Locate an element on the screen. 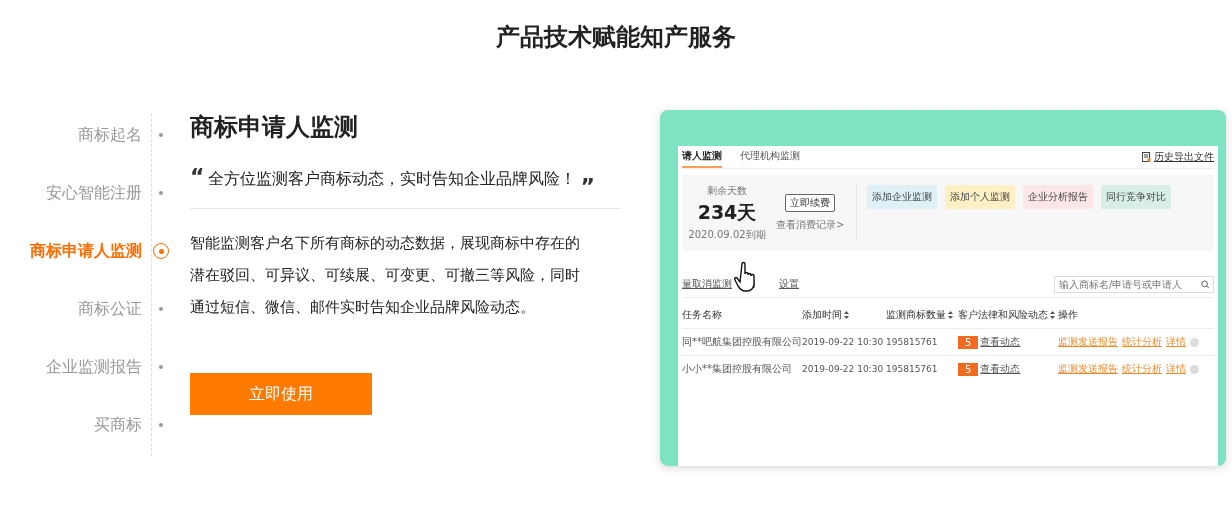 This screenshot has height=506, width=1232. target-icon is located at coordinates (161, 251).